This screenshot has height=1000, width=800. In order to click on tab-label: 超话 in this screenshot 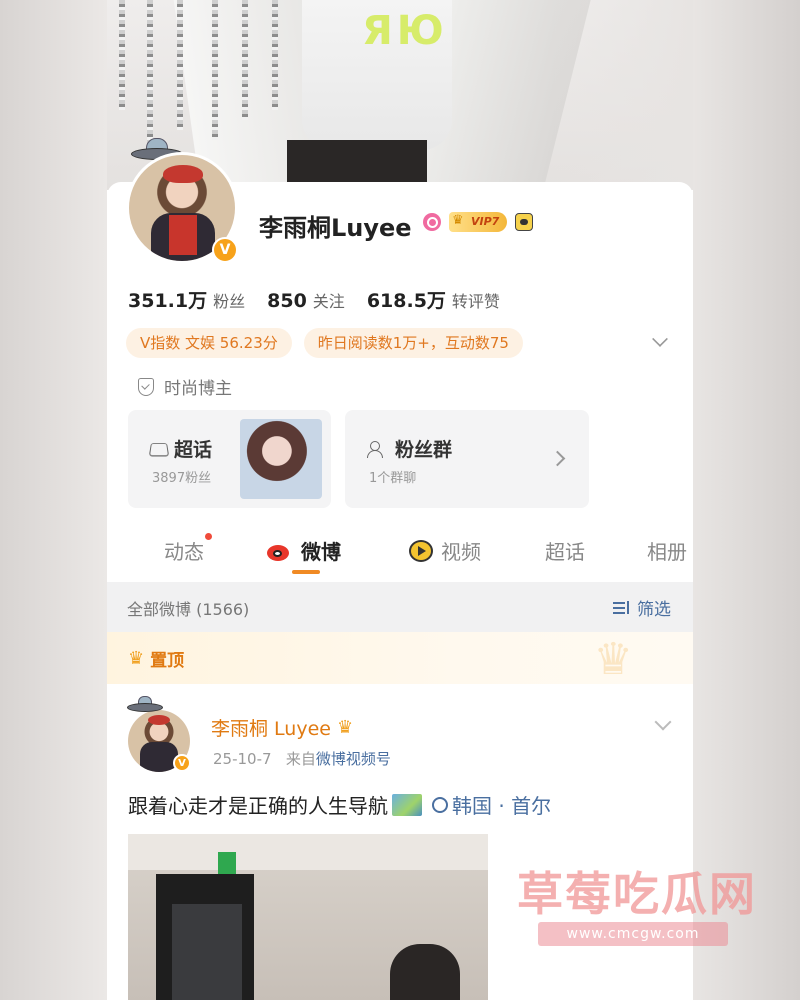, I will do `click(565, 552)`.